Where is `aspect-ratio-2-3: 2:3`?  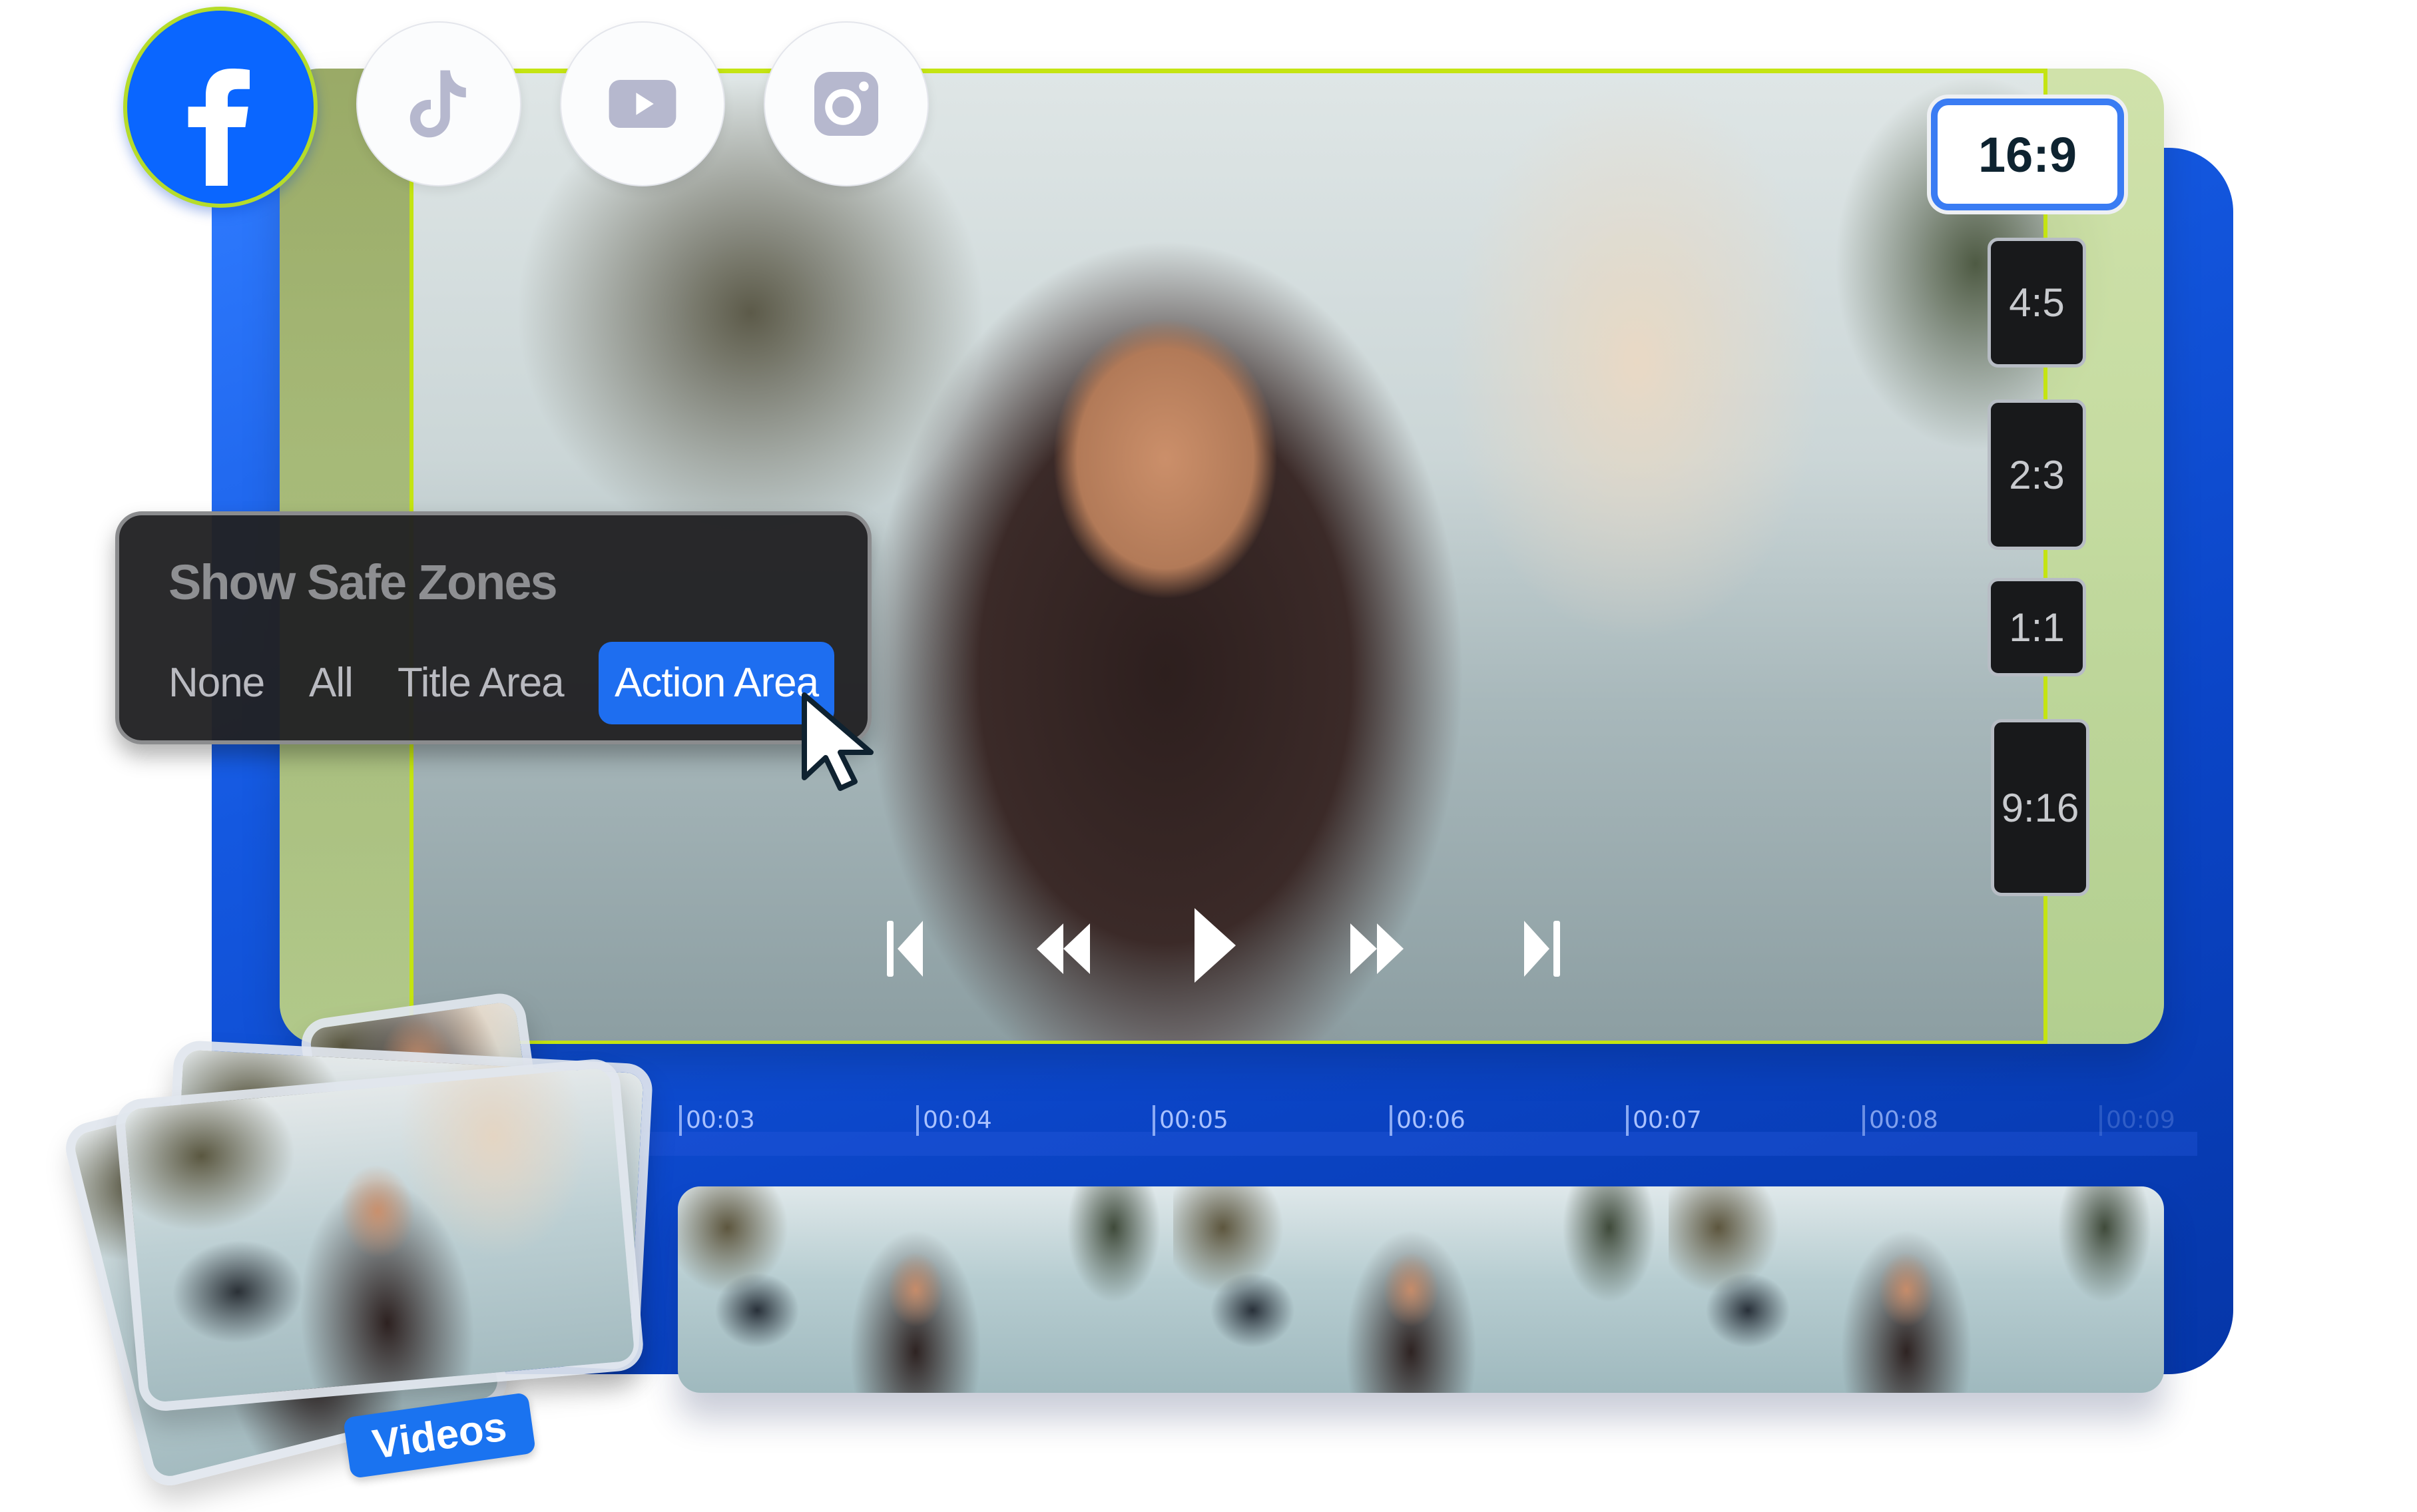 aspect-ratio-2-3: 2:3 is located at coordinates (2037, 474).